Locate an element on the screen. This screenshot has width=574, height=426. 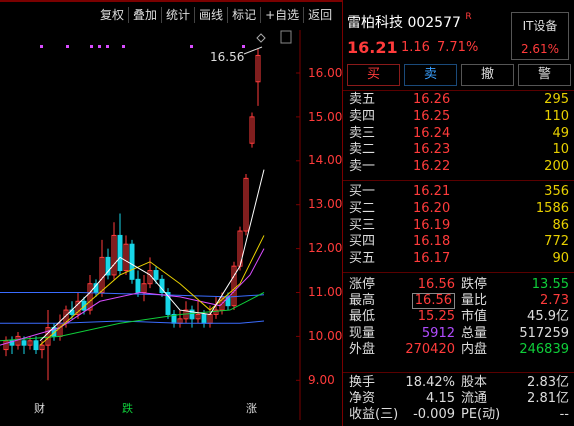
alert-button: 警 is located at coordinates (544, 75).